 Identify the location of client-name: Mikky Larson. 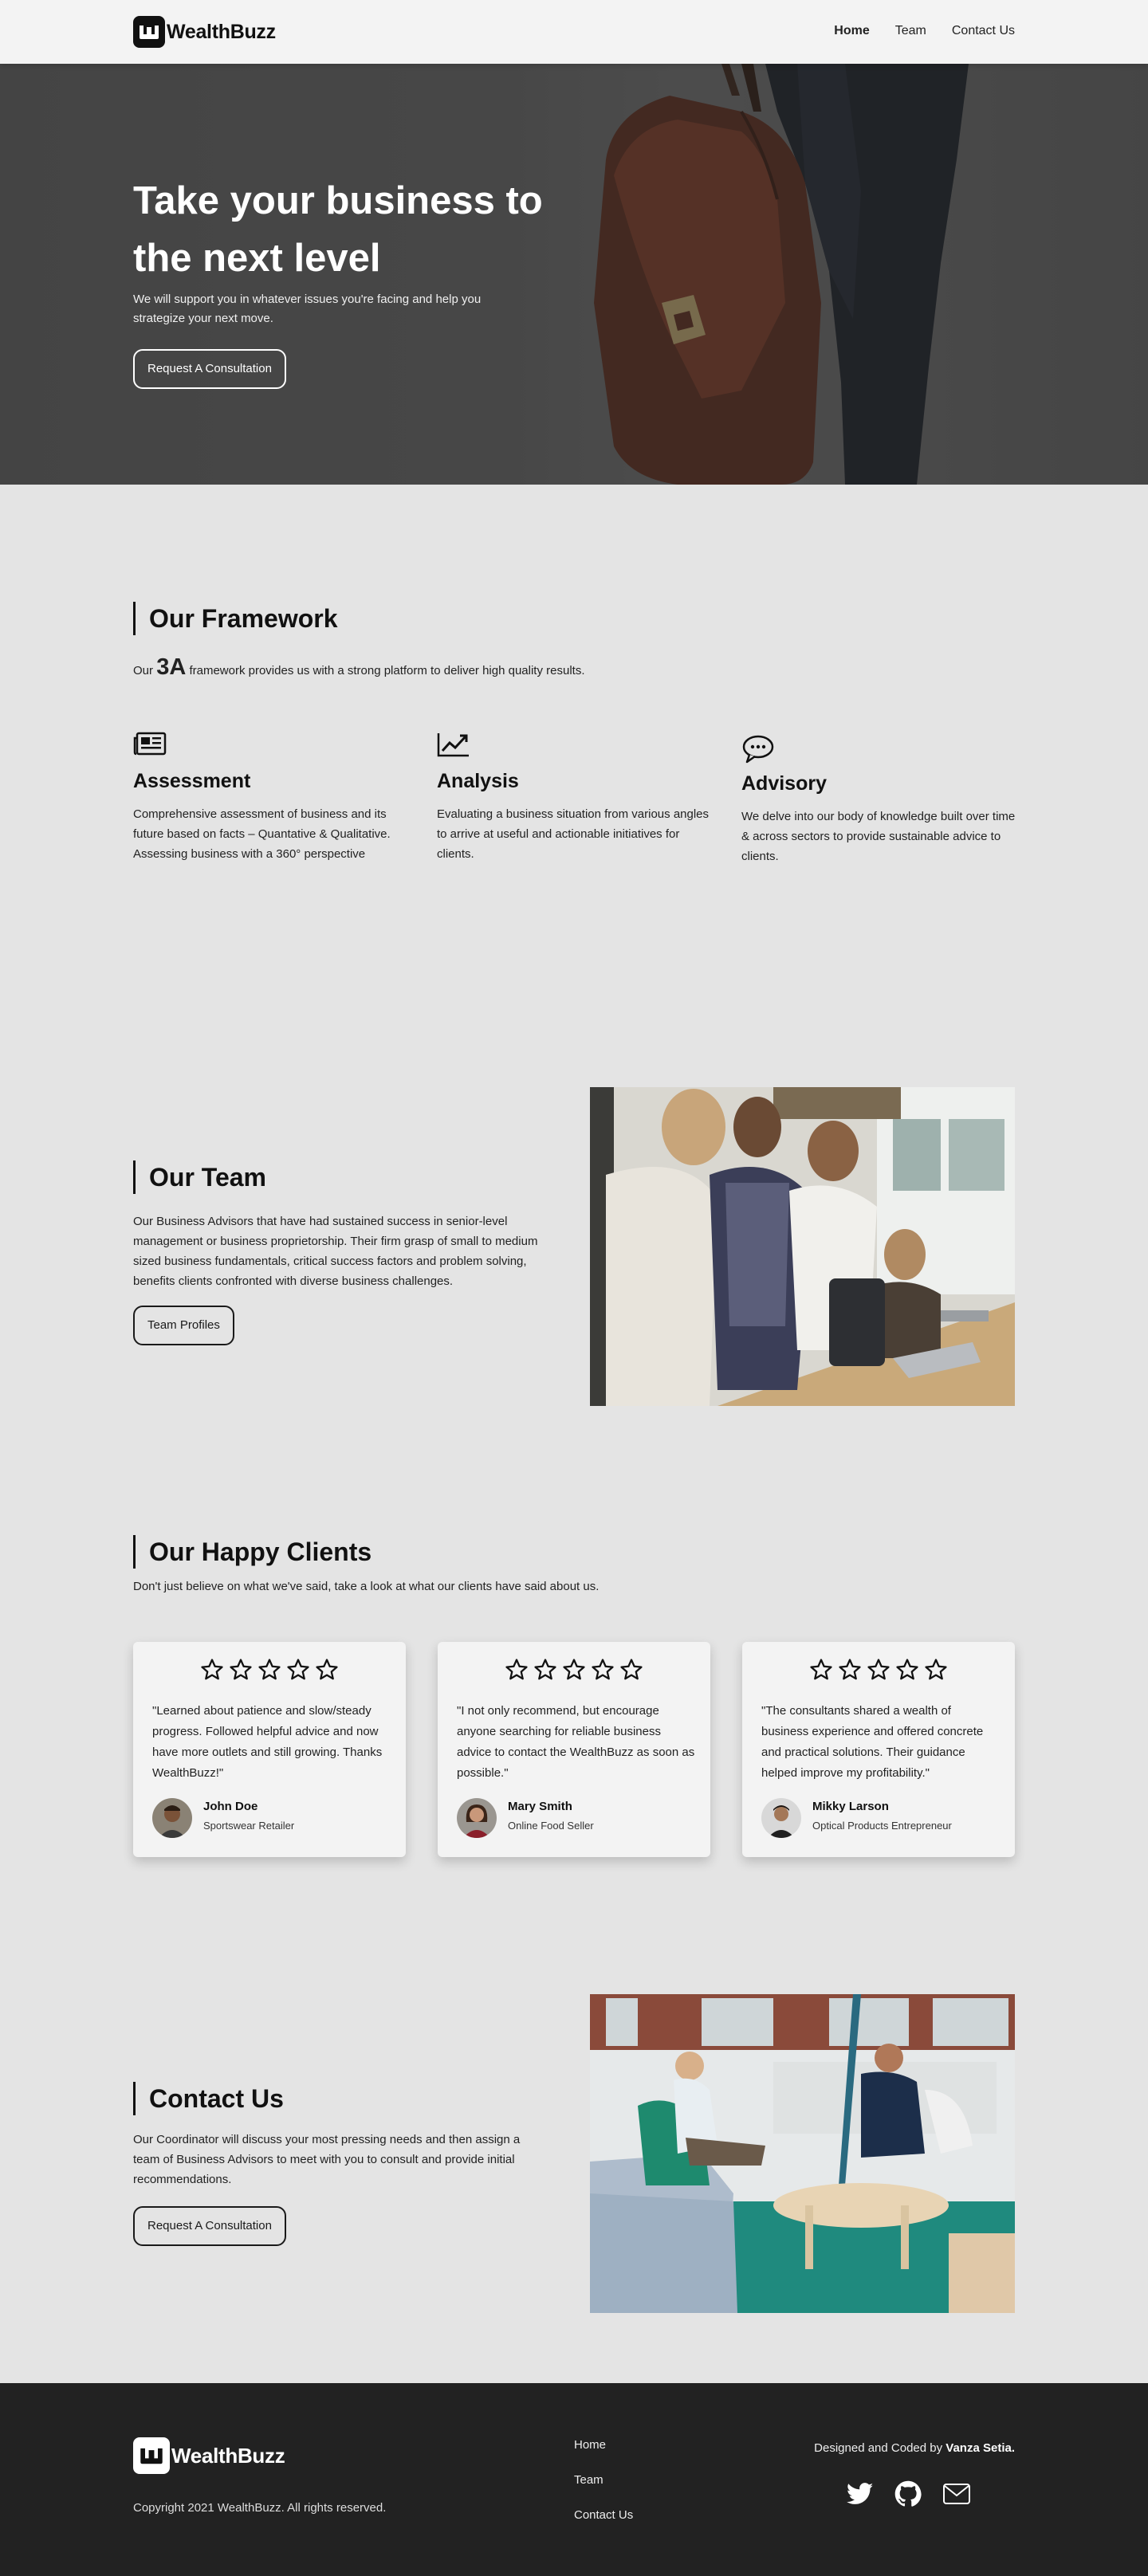
(850, 1806).